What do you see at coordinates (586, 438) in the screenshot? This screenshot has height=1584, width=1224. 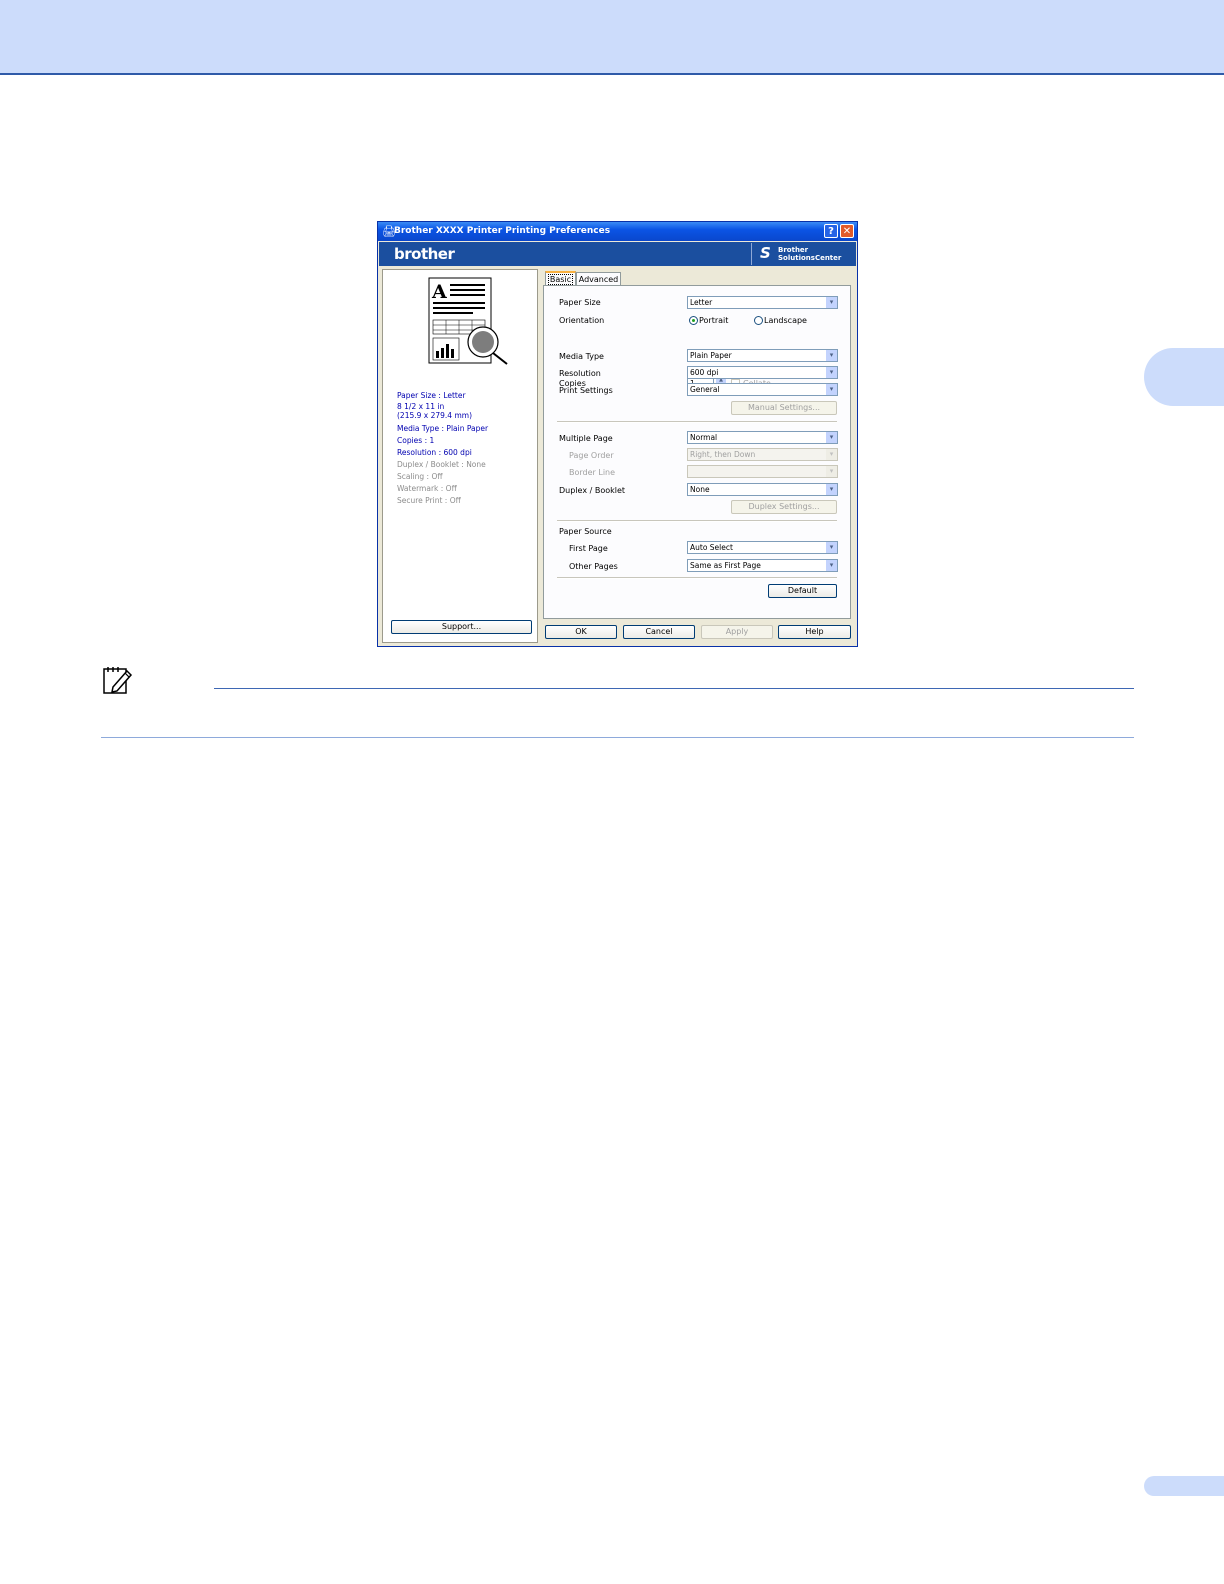 I see `multiple-page-label: Multiple Page` at bounding box center [586, 438].